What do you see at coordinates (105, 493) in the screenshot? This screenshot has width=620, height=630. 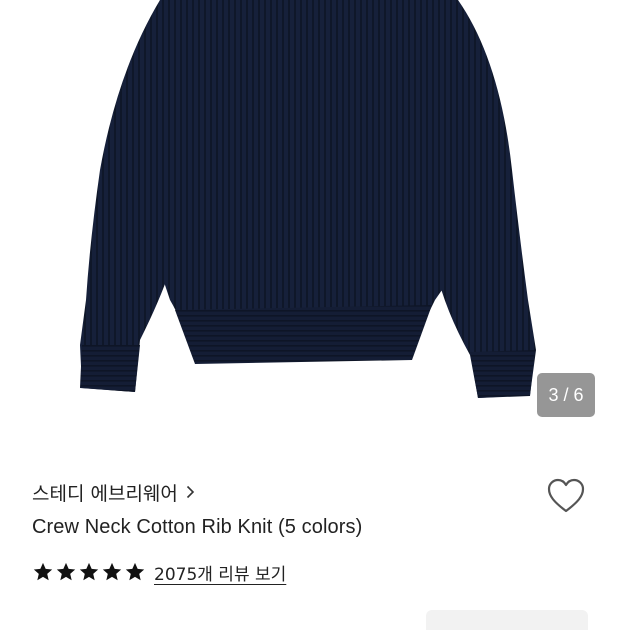 I see `brand-name: 스테디 에브리웨어` at bounding box center [105, 493].